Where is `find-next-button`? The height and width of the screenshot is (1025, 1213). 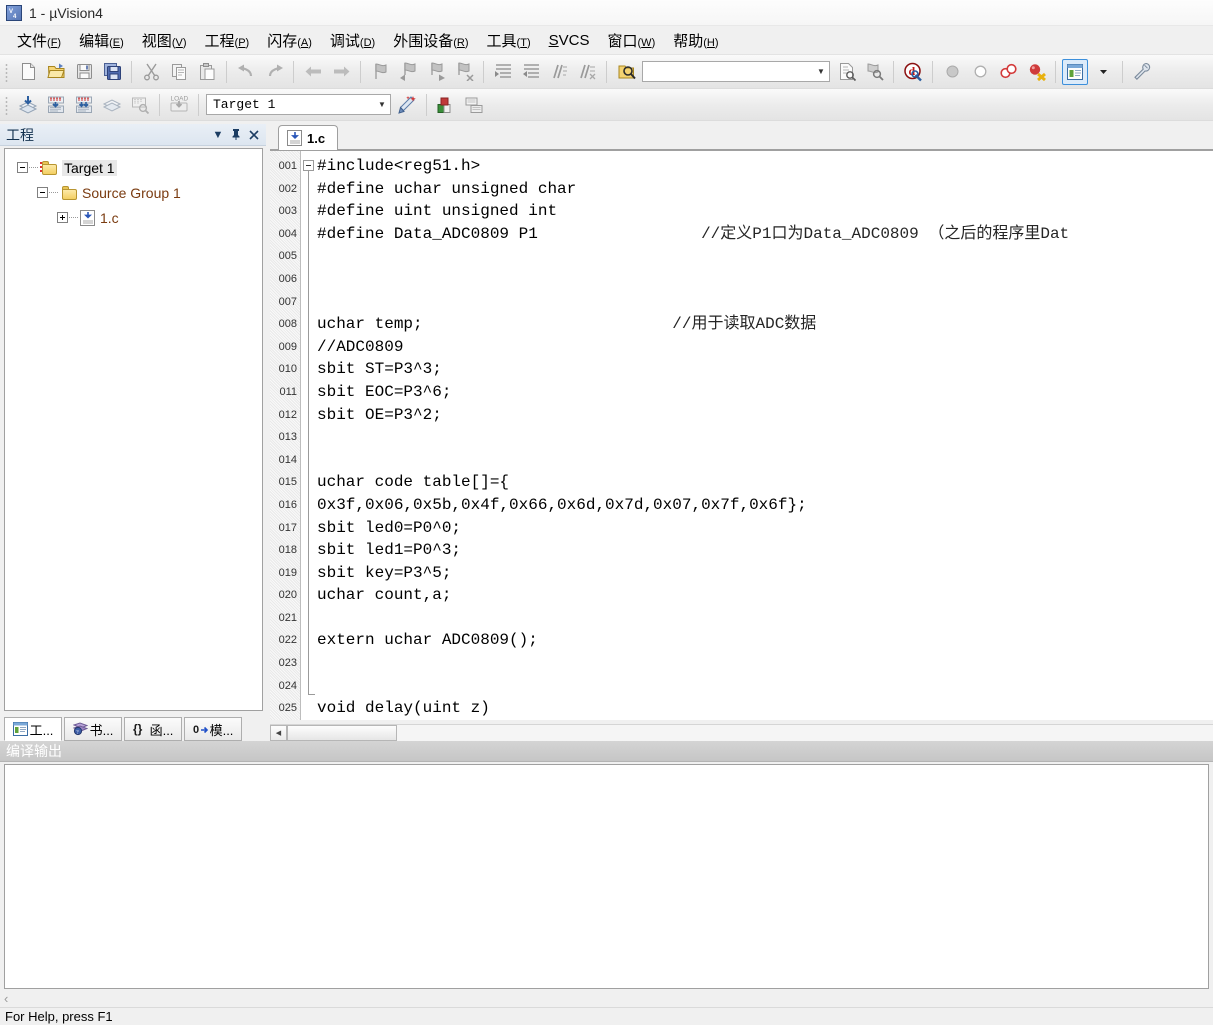 find-next-button is located at coordinates (846, 72).